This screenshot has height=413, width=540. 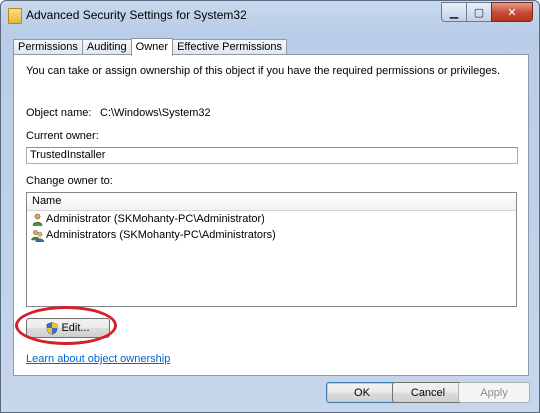 I want to click on change-owner-label: Change owner to:, so click(x=69, y=181).